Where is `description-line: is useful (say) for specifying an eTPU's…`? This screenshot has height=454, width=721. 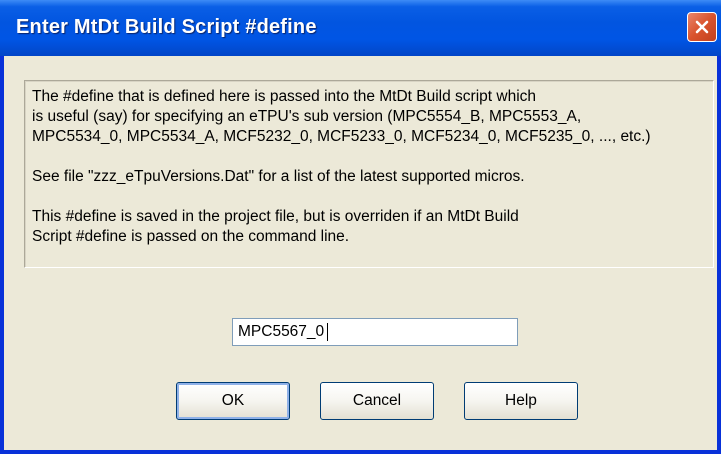 description-line: is useful (say) for specifying an eTPU's… is located at coordinates (307, 116).